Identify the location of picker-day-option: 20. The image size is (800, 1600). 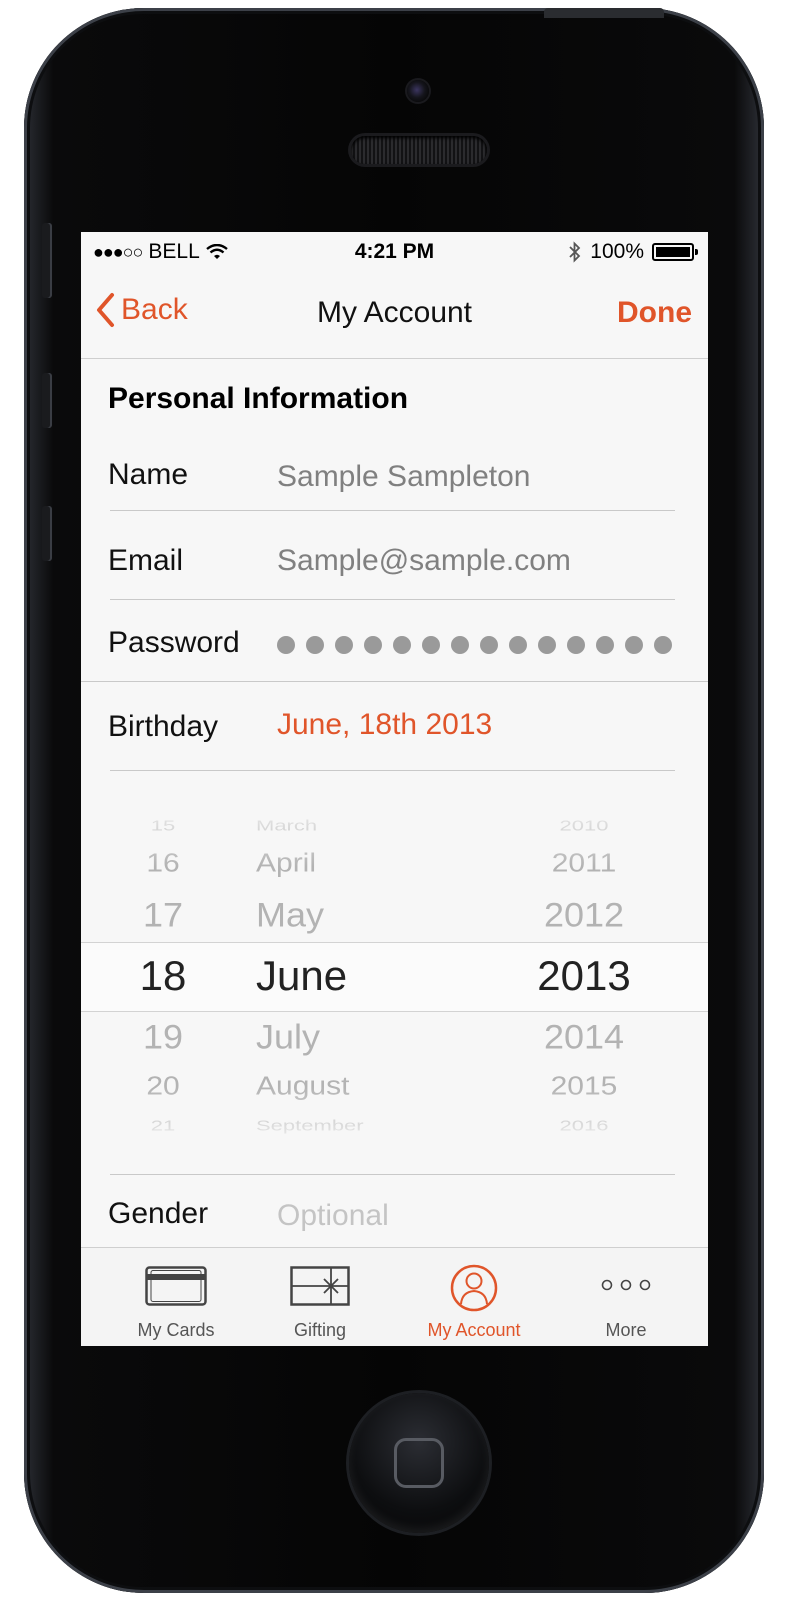
(162, 1087).